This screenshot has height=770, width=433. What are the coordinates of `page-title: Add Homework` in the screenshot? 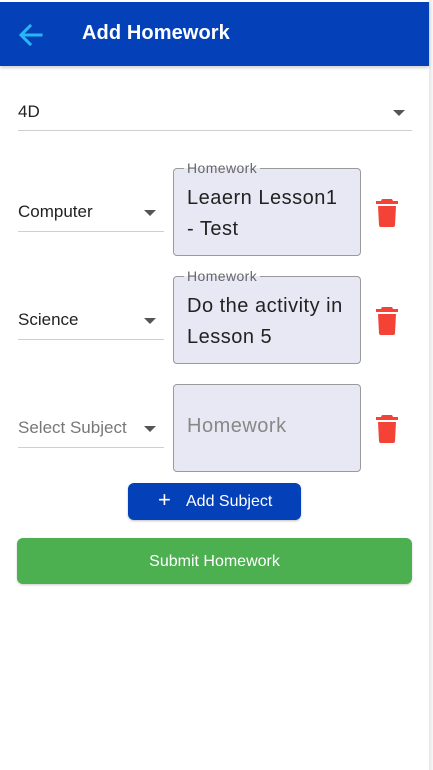 It's located at (156, 33).